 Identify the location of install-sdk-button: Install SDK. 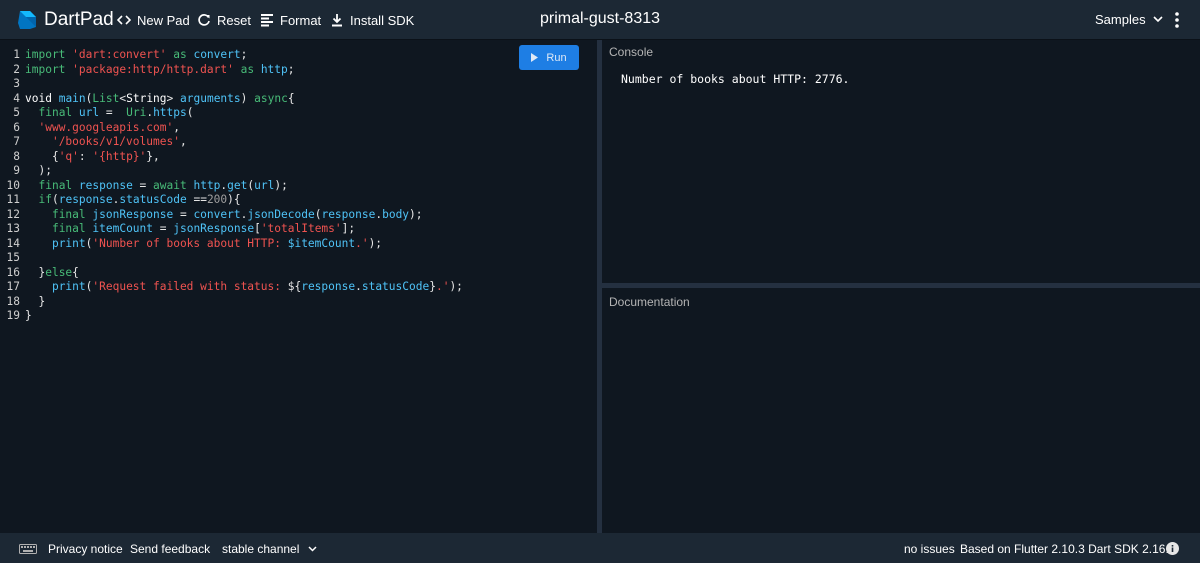
(372, 20).